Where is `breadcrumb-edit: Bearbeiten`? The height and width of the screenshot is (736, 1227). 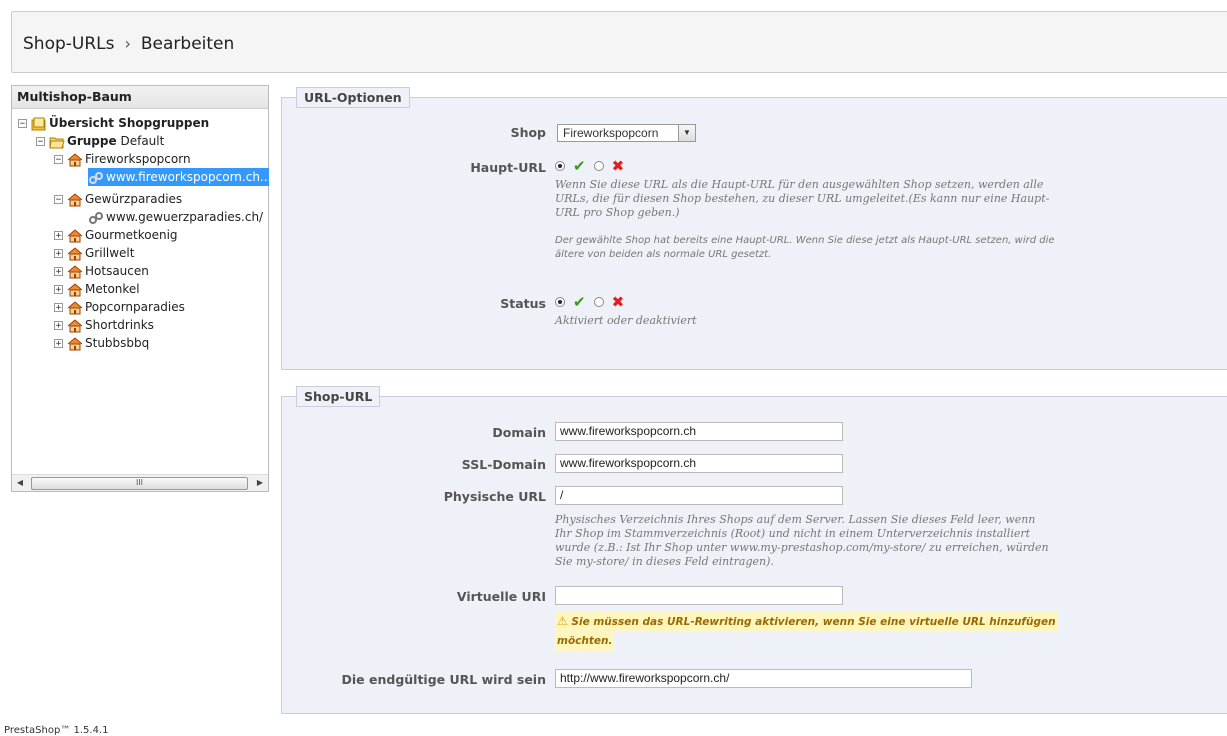 breadcrumb-edit: Bearbeiten is located at coordinates (187, 44).